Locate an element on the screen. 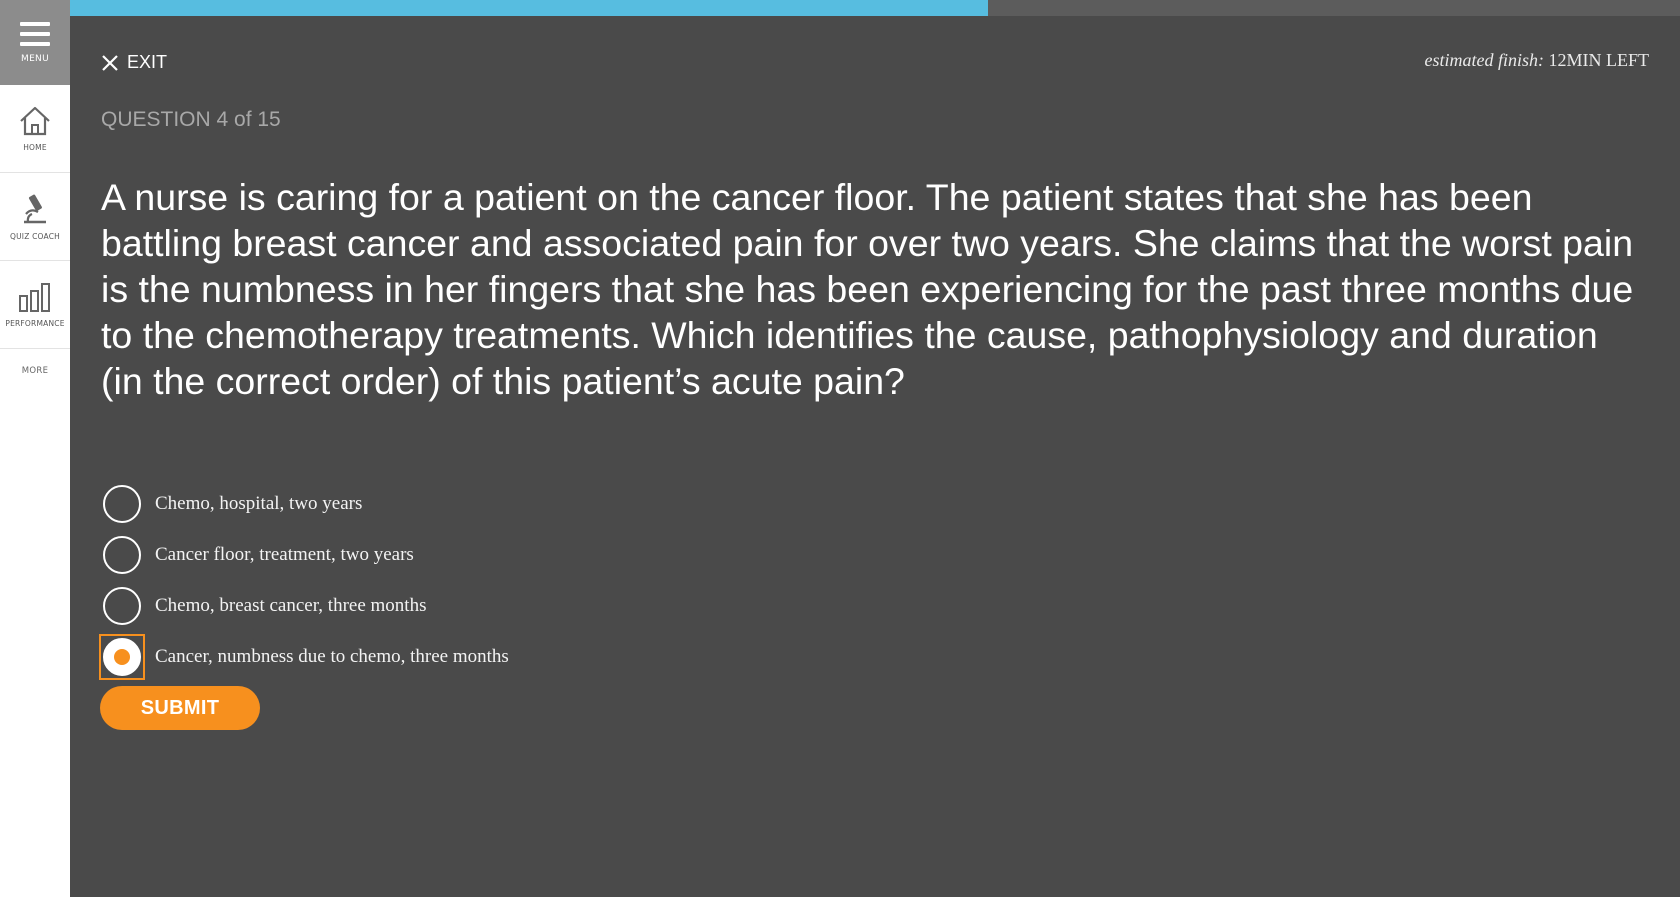 This screenshot has width=1680, height=897. question-number: QUESTION 4 of 15 is located at coordinates (191, 119).